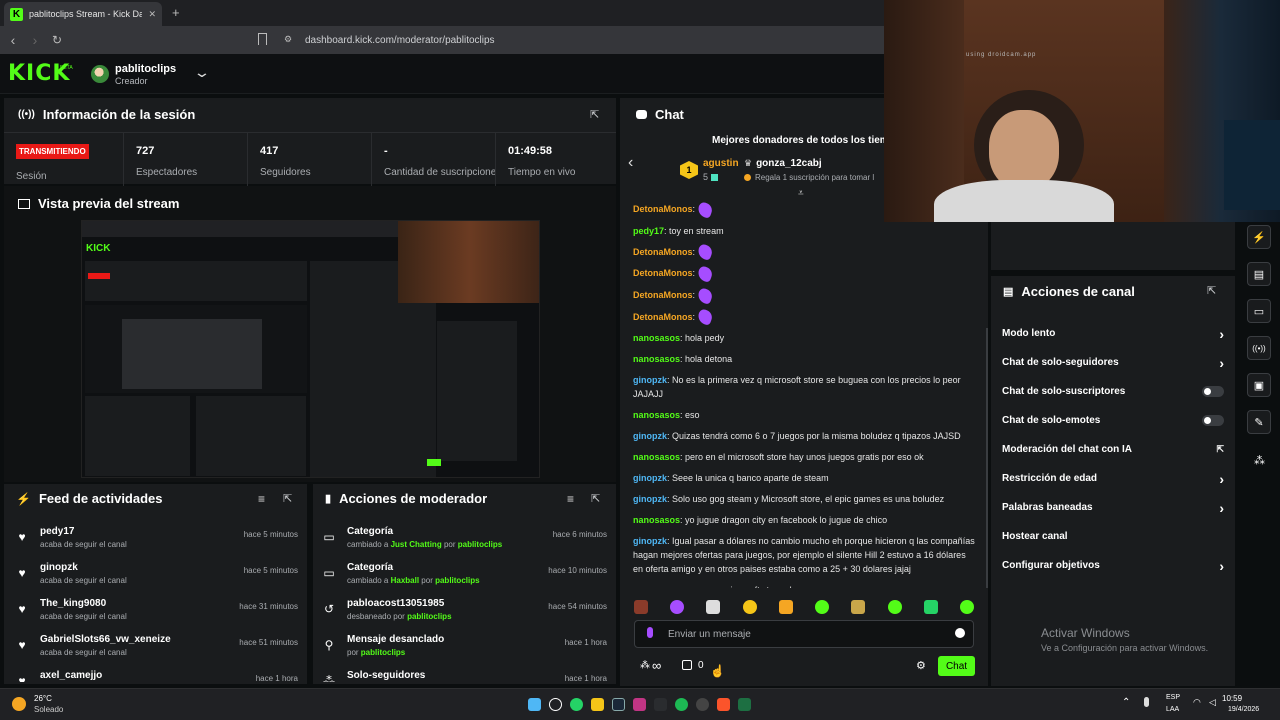 The height and width of the screenshot is (720, 1280). I want to click on chat-username: pedy17, so click(648, 231).